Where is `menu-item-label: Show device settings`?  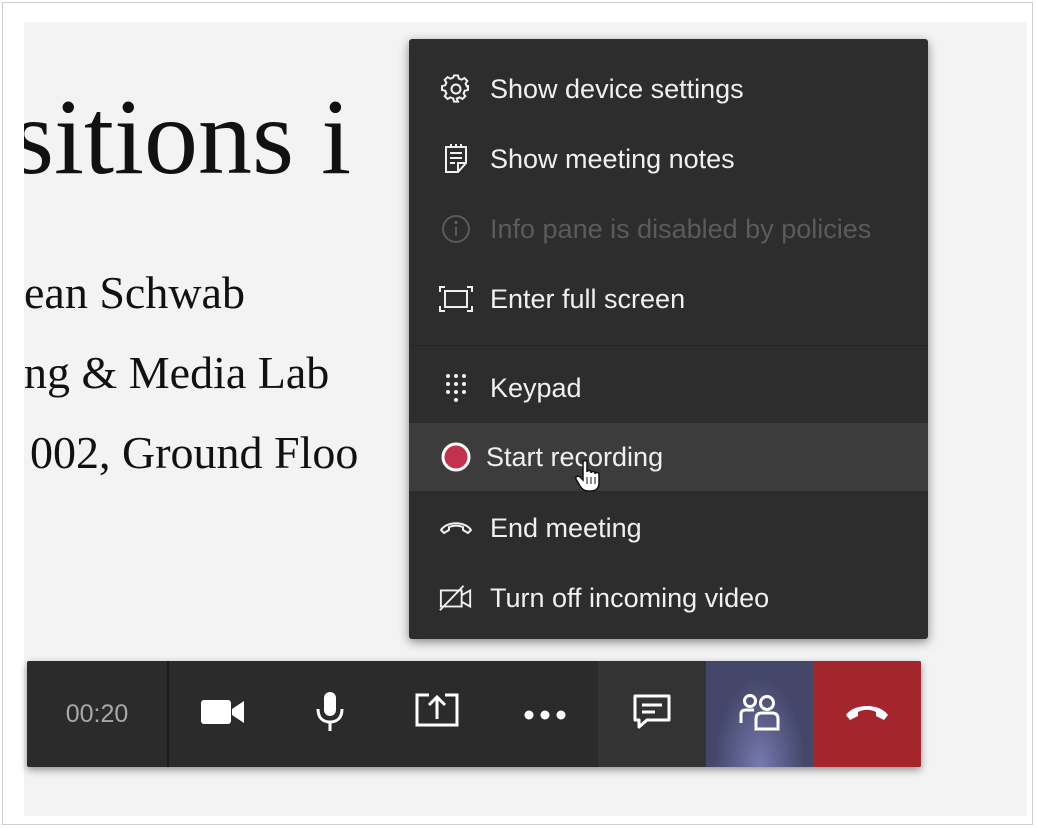 menu-item-label: Show device settings is located at coordinates (617, 88).